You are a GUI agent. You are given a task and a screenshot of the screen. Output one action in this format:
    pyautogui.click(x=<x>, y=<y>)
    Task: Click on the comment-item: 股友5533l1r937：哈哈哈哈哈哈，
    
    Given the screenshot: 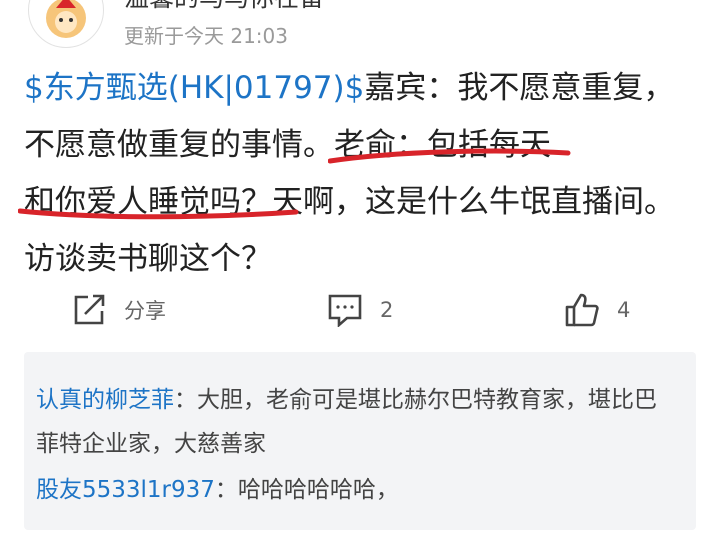 What is the action you would take?
    pyautogui.click(x=356, y=490)
    